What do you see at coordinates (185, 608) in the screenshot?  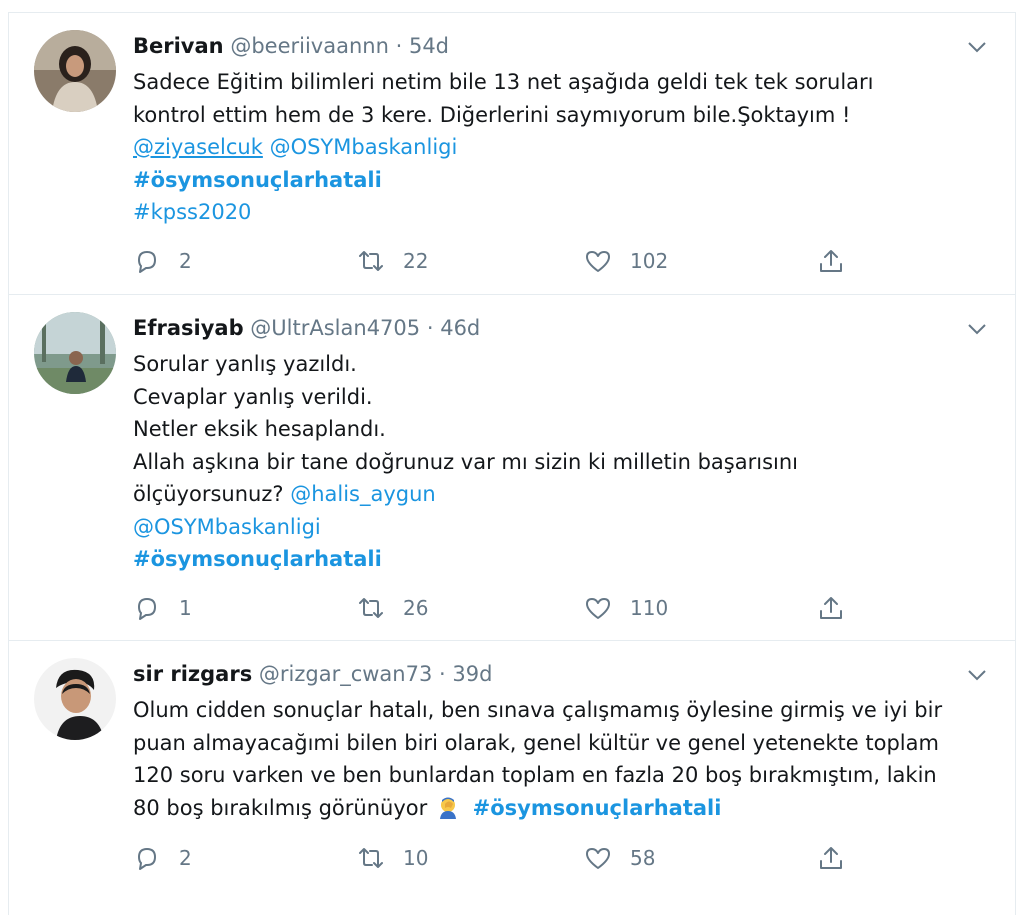 I see `reply-count: 1` at bounding box center [185, 608].